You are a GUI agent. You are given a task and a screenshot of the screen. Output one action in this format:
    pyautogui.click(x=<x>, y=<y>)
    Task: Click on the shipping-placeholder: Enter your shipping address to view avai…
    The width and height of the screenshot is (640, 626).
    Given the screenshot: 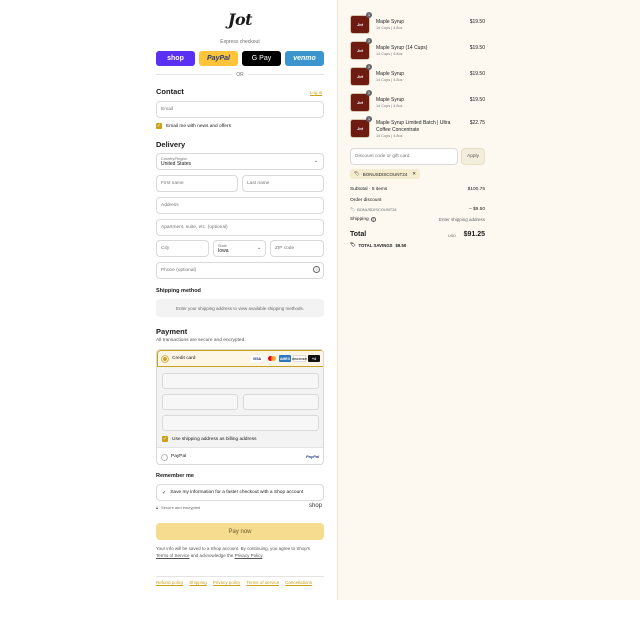 What is the action you would take?
    pyautogui.click(x=240, y=308)
    